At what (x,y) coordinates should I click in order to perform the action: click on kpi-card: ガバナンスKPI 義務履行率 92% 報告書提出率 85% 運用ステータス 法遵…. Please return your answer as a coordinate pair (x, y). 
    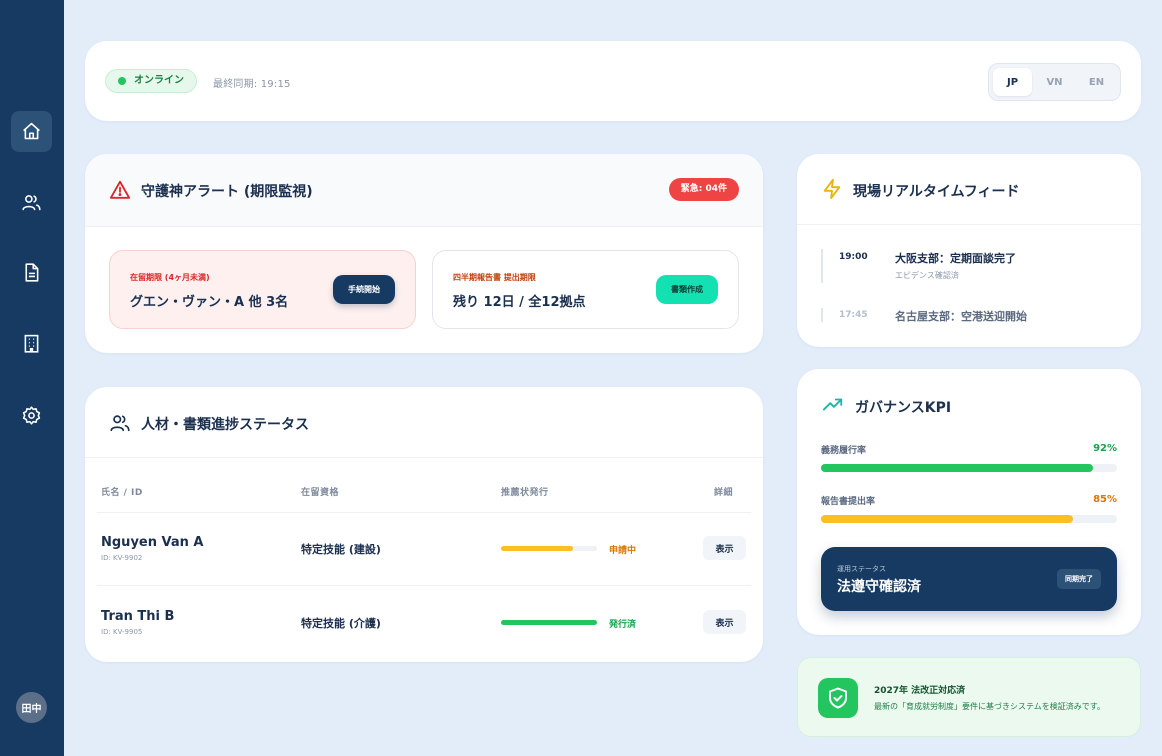
    Looking at the image, I should click on (969, 502).